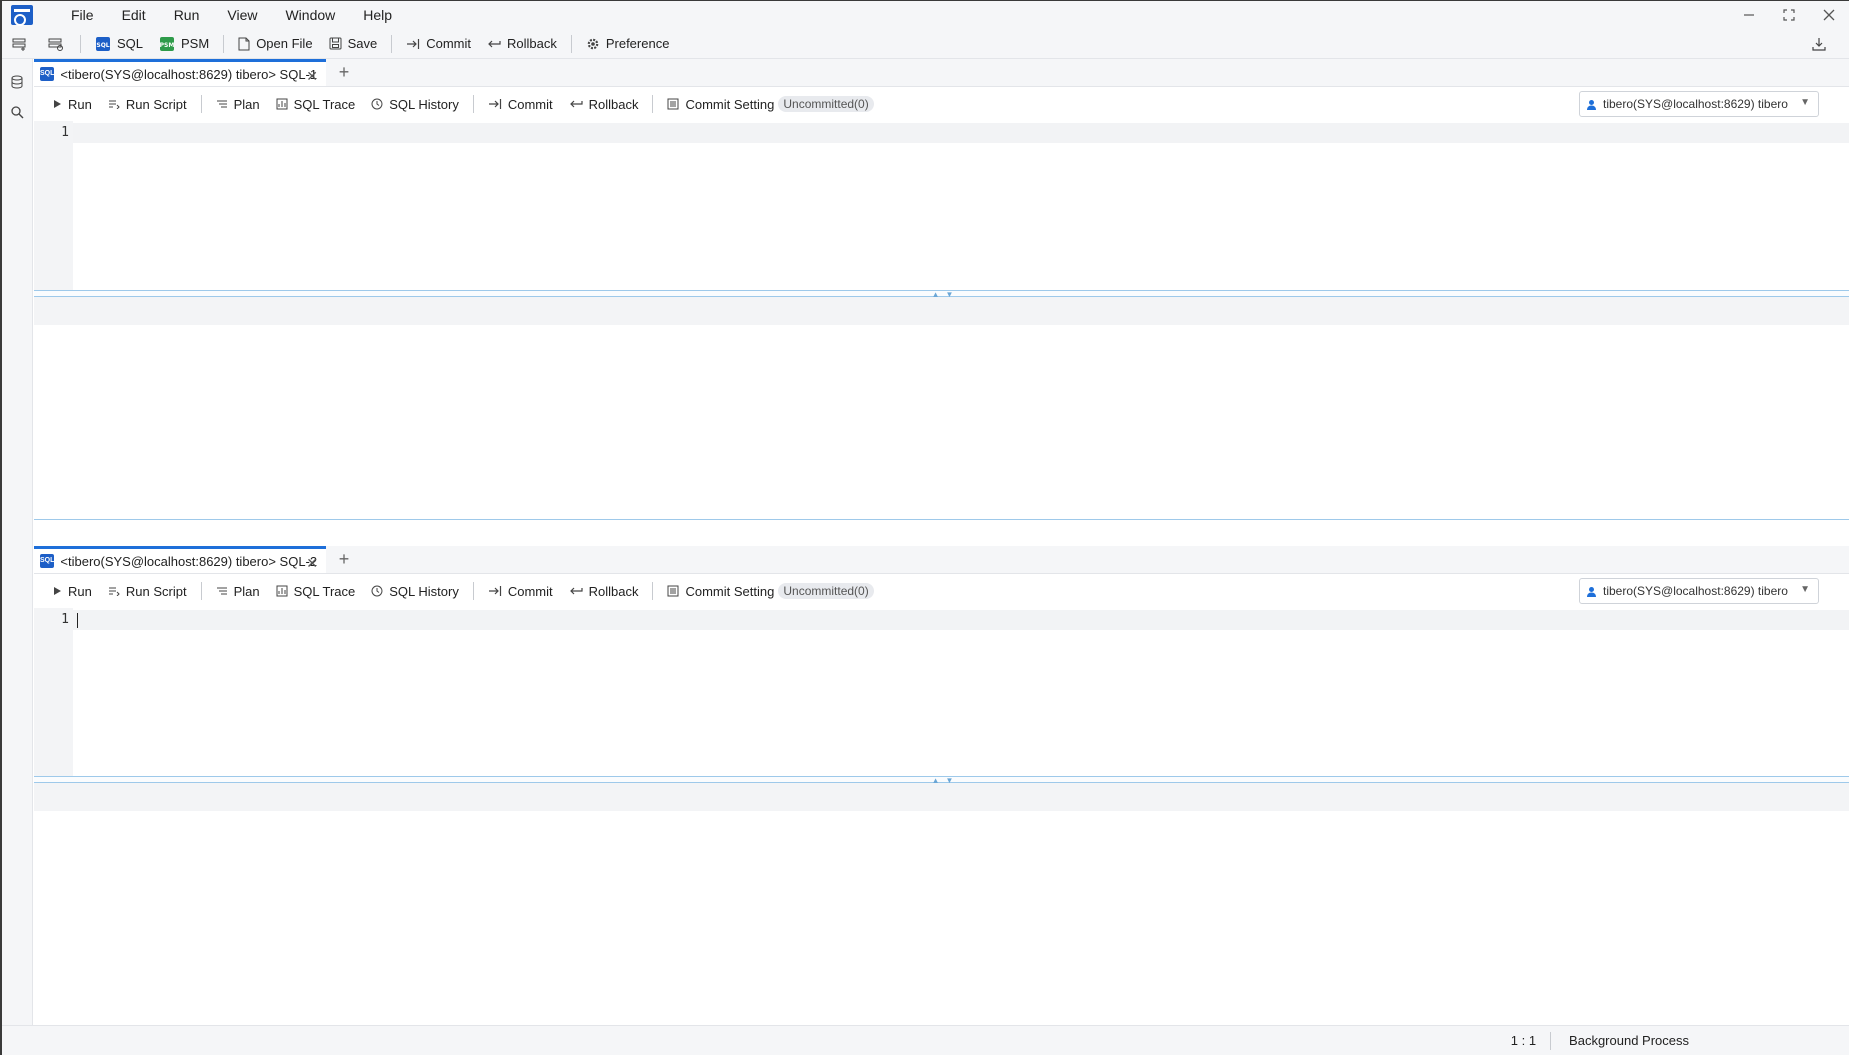  Describe the element at coordinates (17, 82) in the screenshot. I see `database-icon` at that location.